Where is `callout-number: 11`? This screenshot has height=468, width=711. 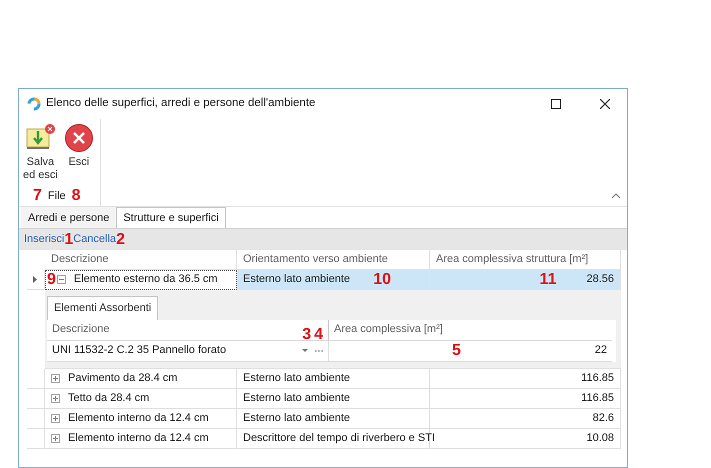
callout-number: 11 is located at coordinates (548, 280).